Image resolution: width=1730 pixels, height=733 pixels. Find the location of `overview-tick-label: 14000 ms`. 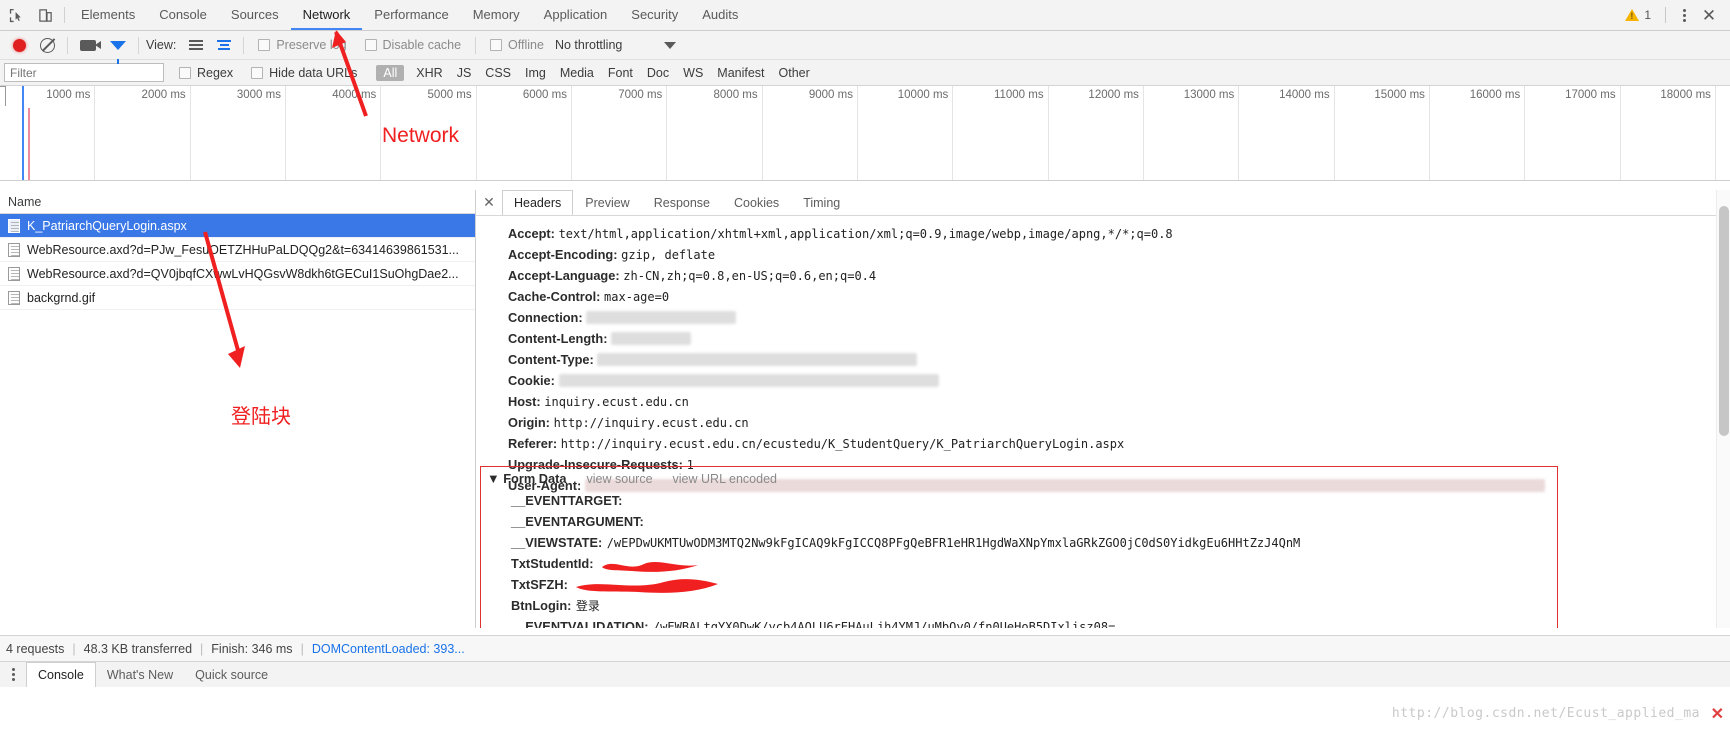

overview-tick-label: 14000 ms is located at coordinates (1304, 95).